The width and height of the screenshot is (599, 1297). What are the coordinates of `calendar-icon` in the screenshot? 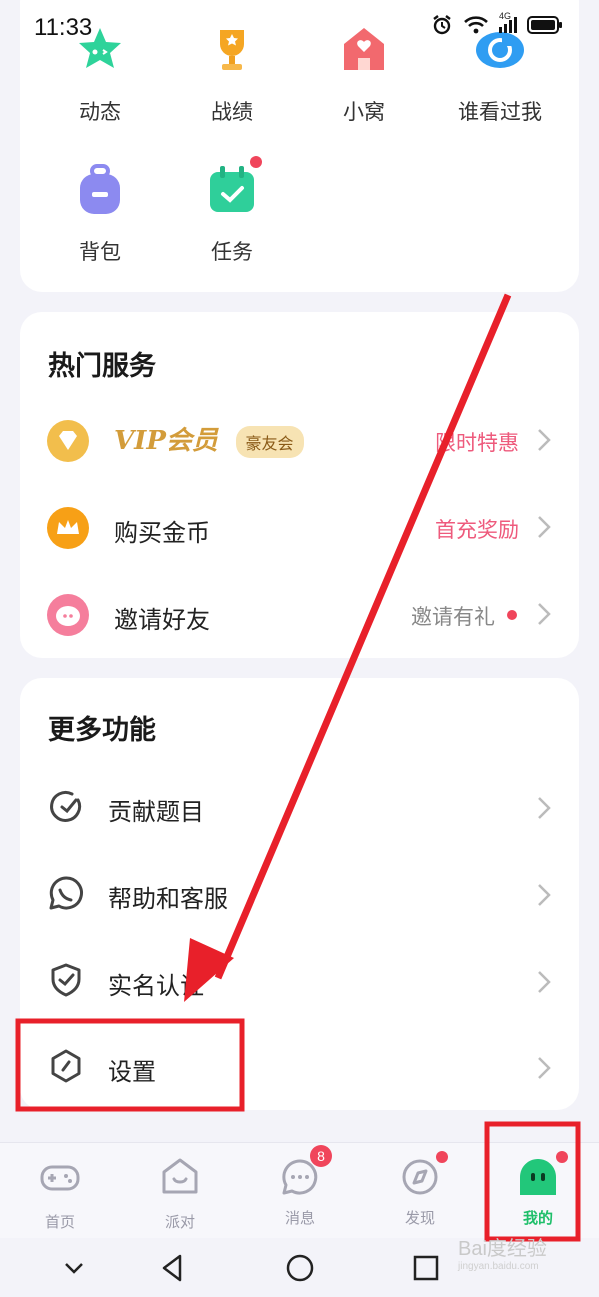 It's located at (232, 189).